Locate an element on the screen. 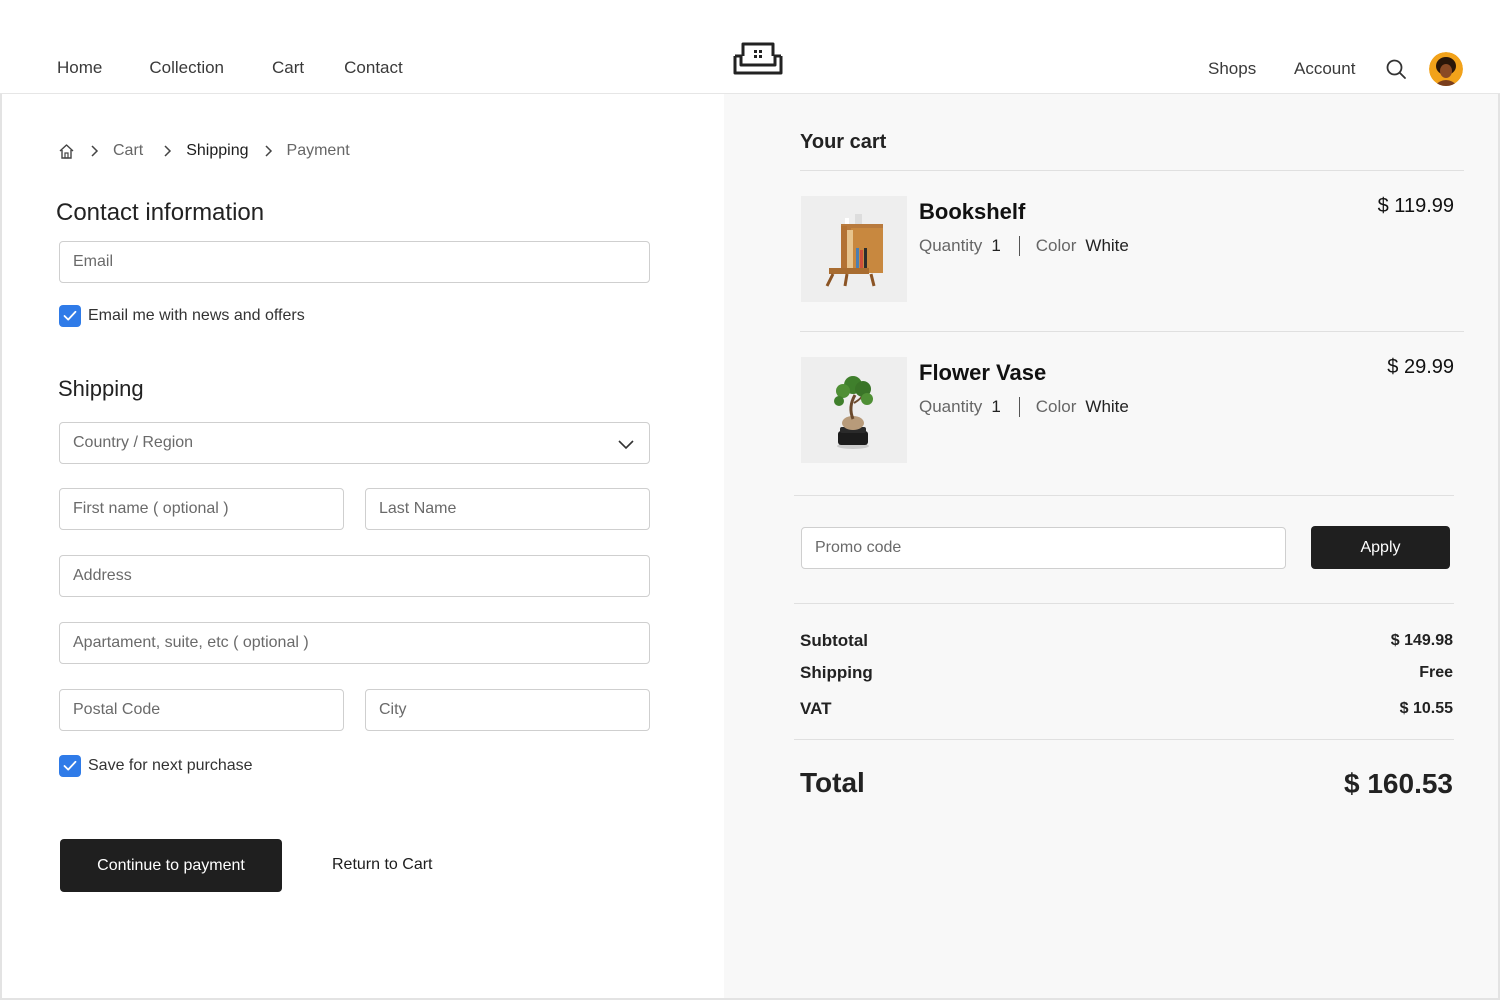  total-label: Total is located at coordinates (832, 782).